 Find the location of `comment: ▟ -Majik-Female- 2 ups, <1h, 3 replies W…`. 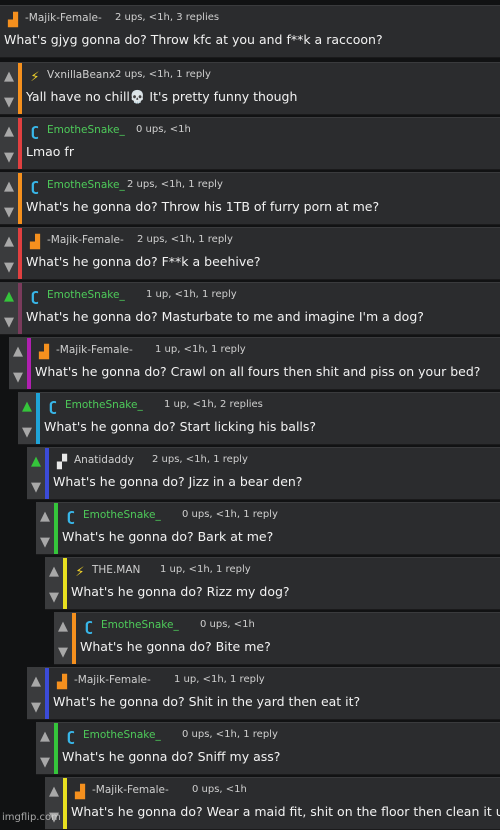

comment: ▟ -Majik-Female- 2 ups, <1h, 3 replies W… is located at coordinates (250, 31).